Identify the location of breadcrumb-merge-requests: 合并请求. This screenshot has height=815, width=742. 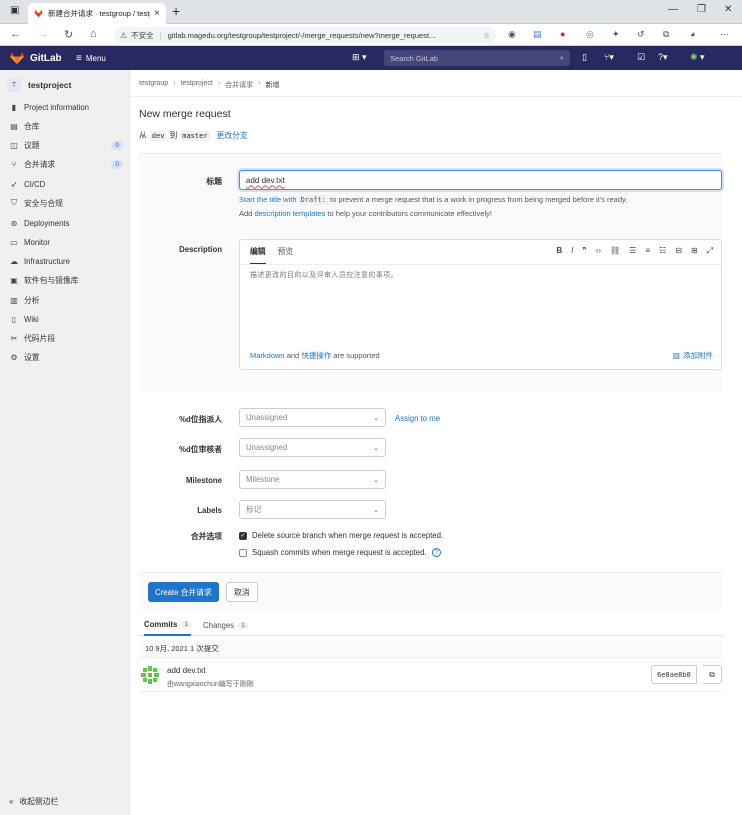
(239, 85).